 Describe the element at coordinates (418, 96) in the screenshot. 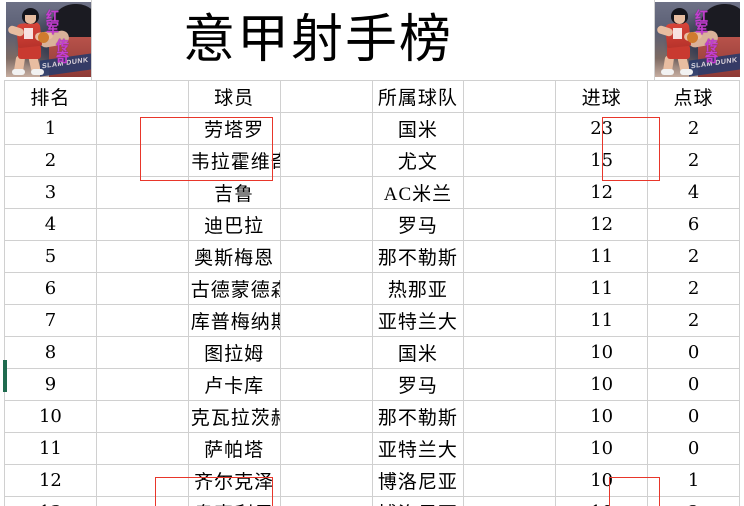

I see `column-header-team: 所属球队` at that location.